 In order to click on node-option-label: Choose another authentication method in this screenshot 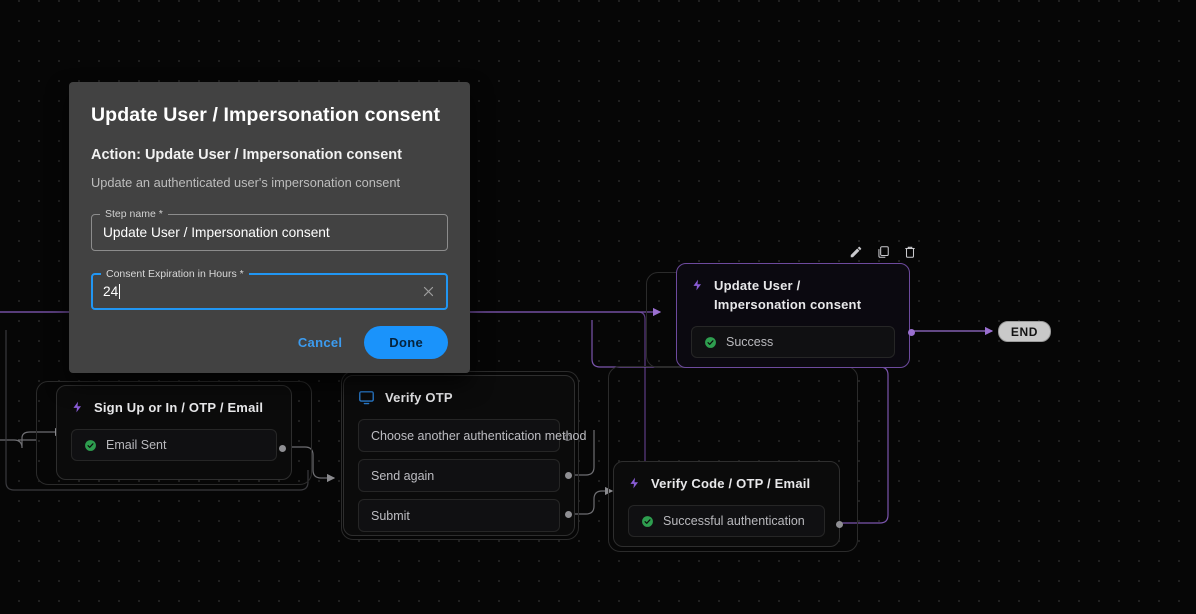, I will do `click(479, 435)`.